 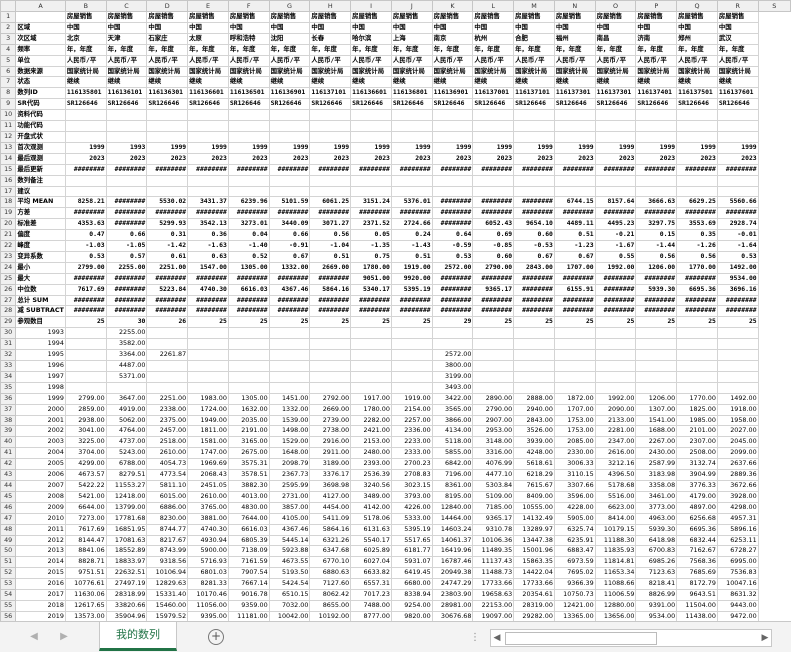 I want to click on scrollbar-thumb, so click(x=581, y=638).